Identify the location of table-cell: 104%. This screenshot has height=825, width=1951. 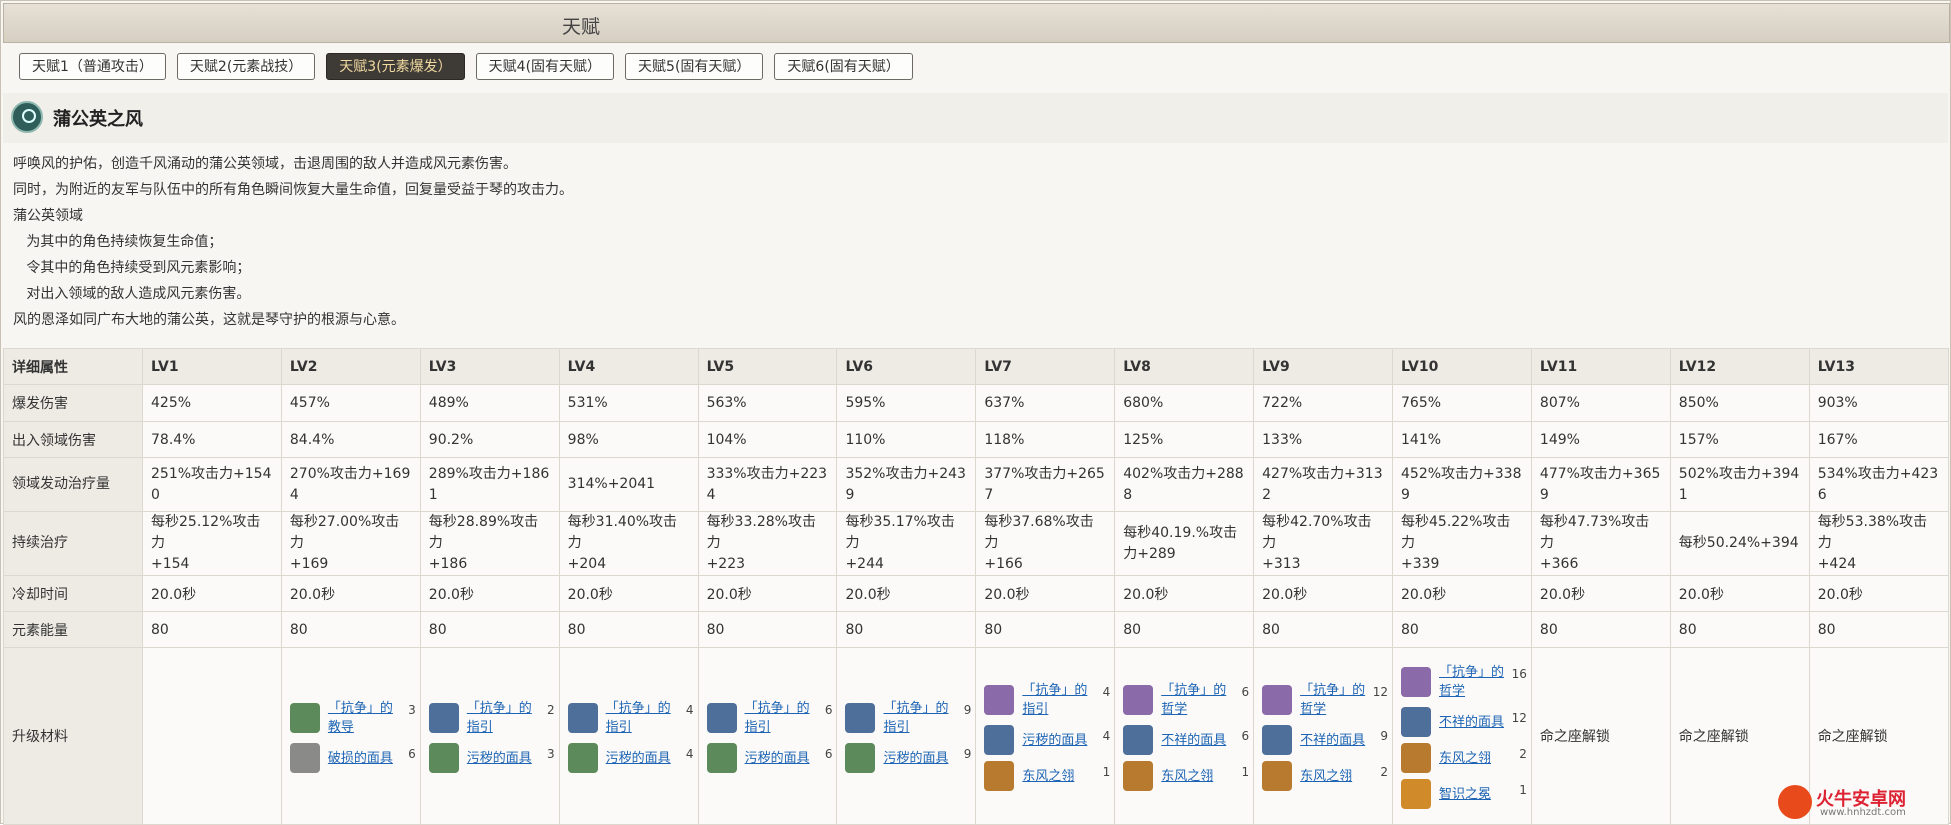
(767, 439).